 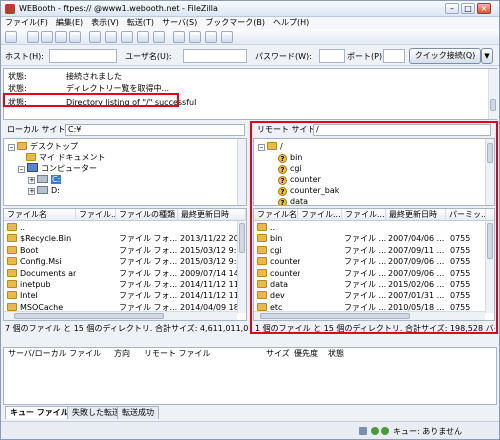 What do you see at coordinates (47, 37) in the screenshot?
I see `local-tree-icon` at bounding box center [47, 37].